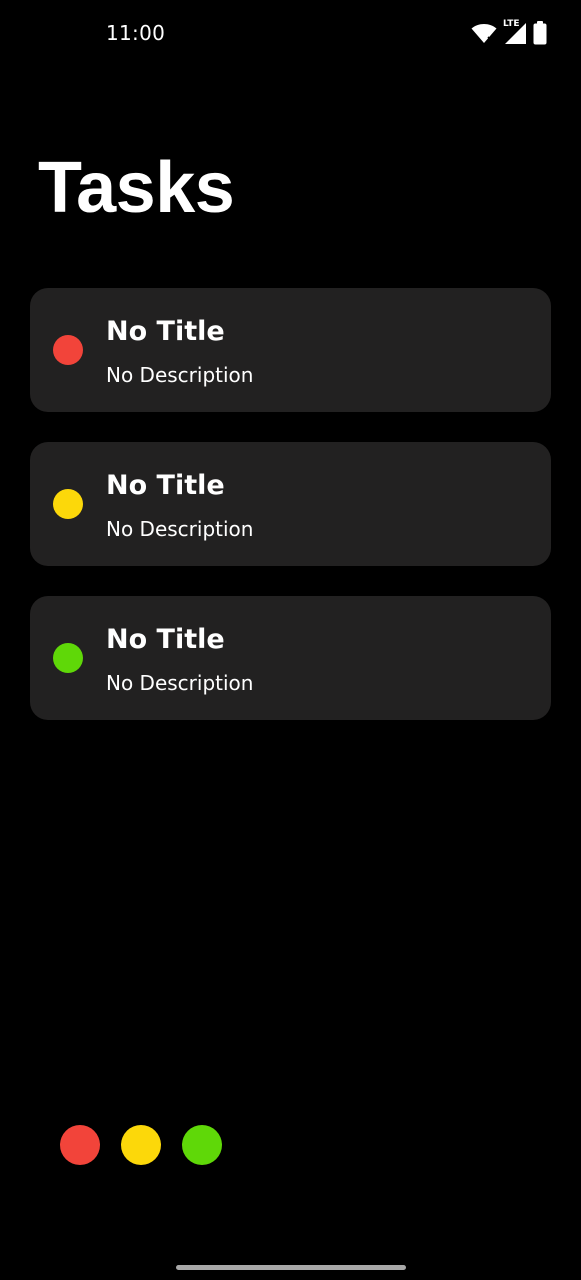 This screenshot has width=581, height=1280. I want to click on color-chip-yellow, so click(141, 1145).